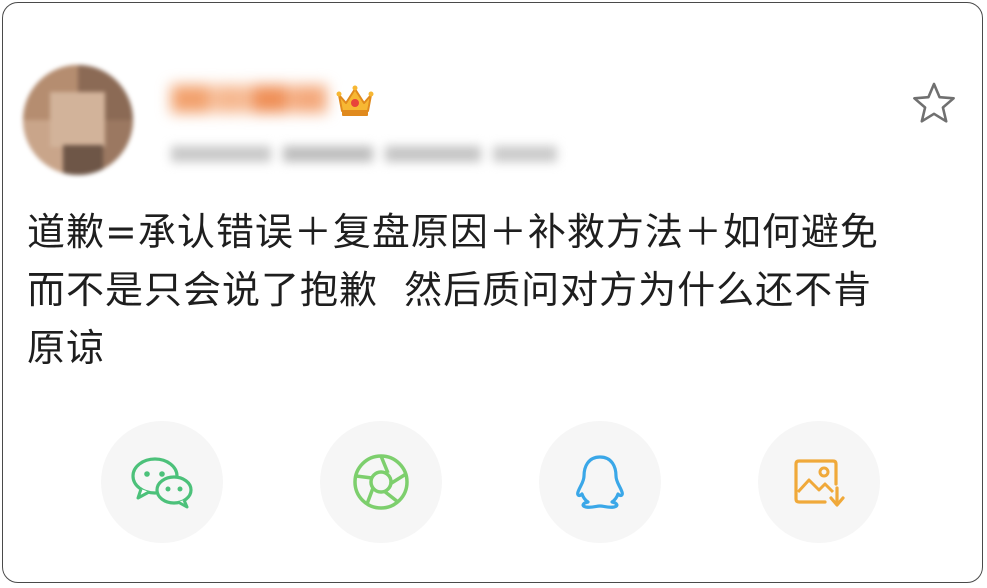 The width and height of the screenshot is (987, 588). I want to click on post-line-2: 而不是只会说了抱歉 然后质问对方为什么还不肯, so click(450, 290).